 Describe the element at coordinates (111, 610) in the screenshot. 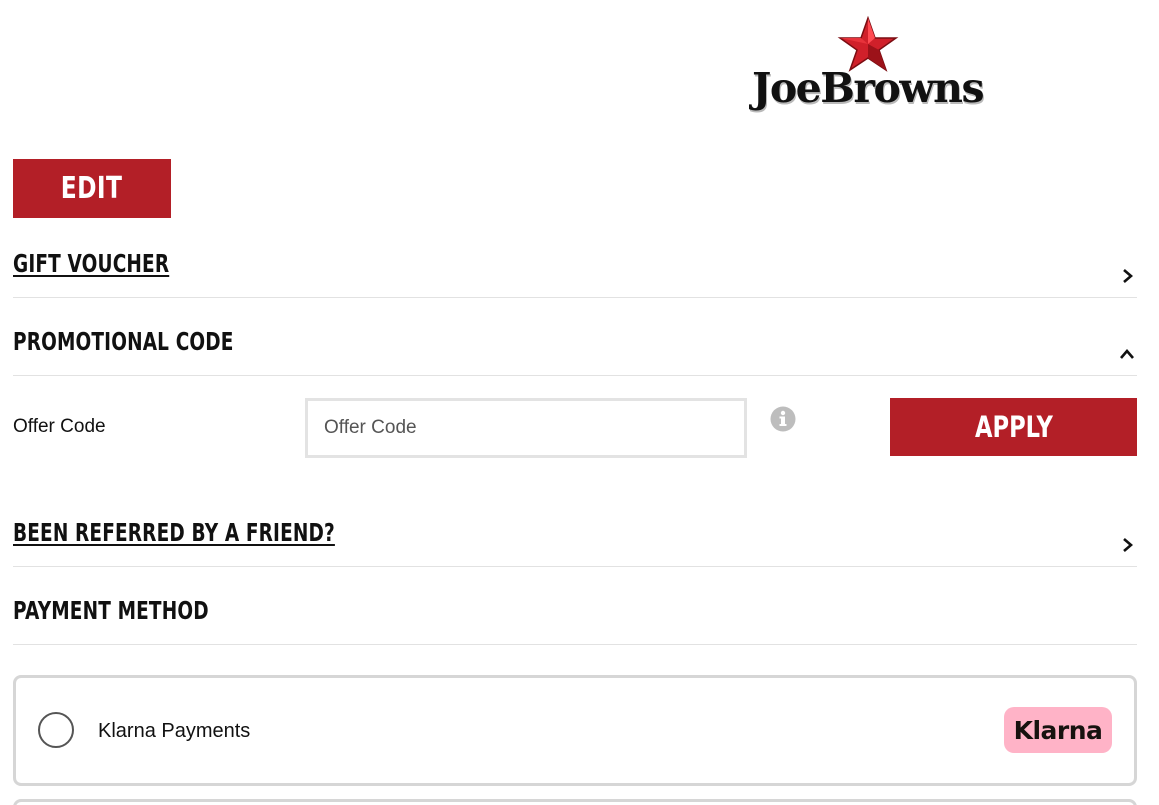

I see `payment-method-title: PAYMENT METHOD` at that location.